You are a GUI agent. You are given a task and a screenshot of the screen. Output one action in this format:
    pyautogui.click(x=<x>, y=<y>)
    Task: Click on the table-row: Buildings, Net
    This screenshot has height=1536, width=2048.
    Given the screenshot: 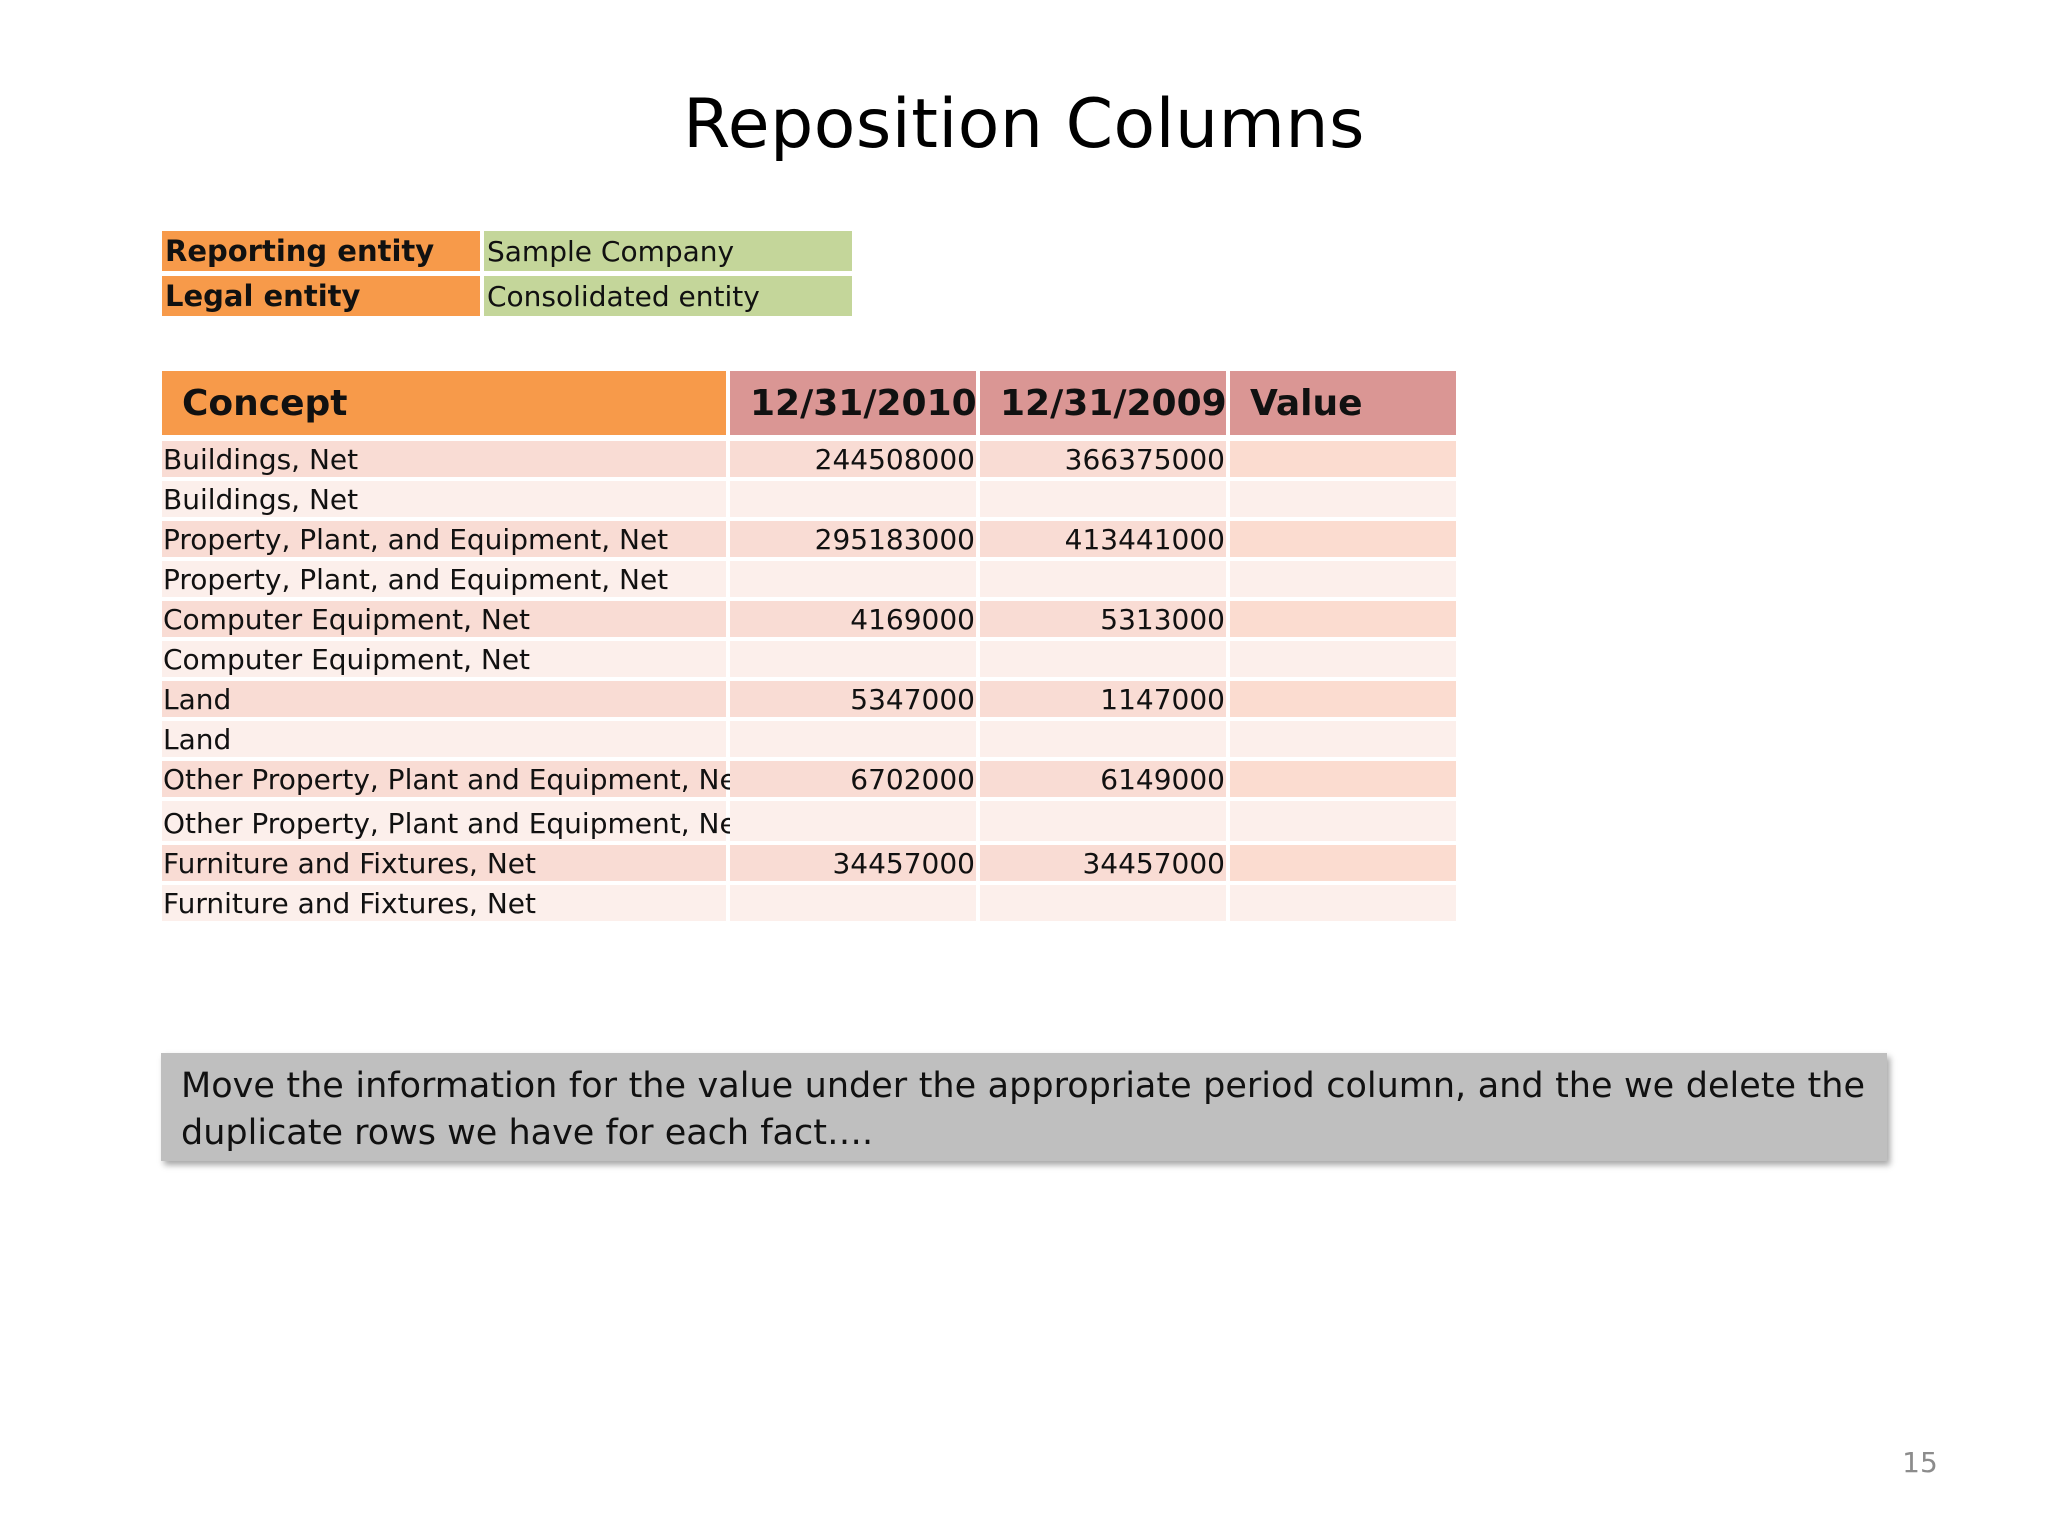 What is the action you would take?
    pyautogui.click(x=809, y=499)
    